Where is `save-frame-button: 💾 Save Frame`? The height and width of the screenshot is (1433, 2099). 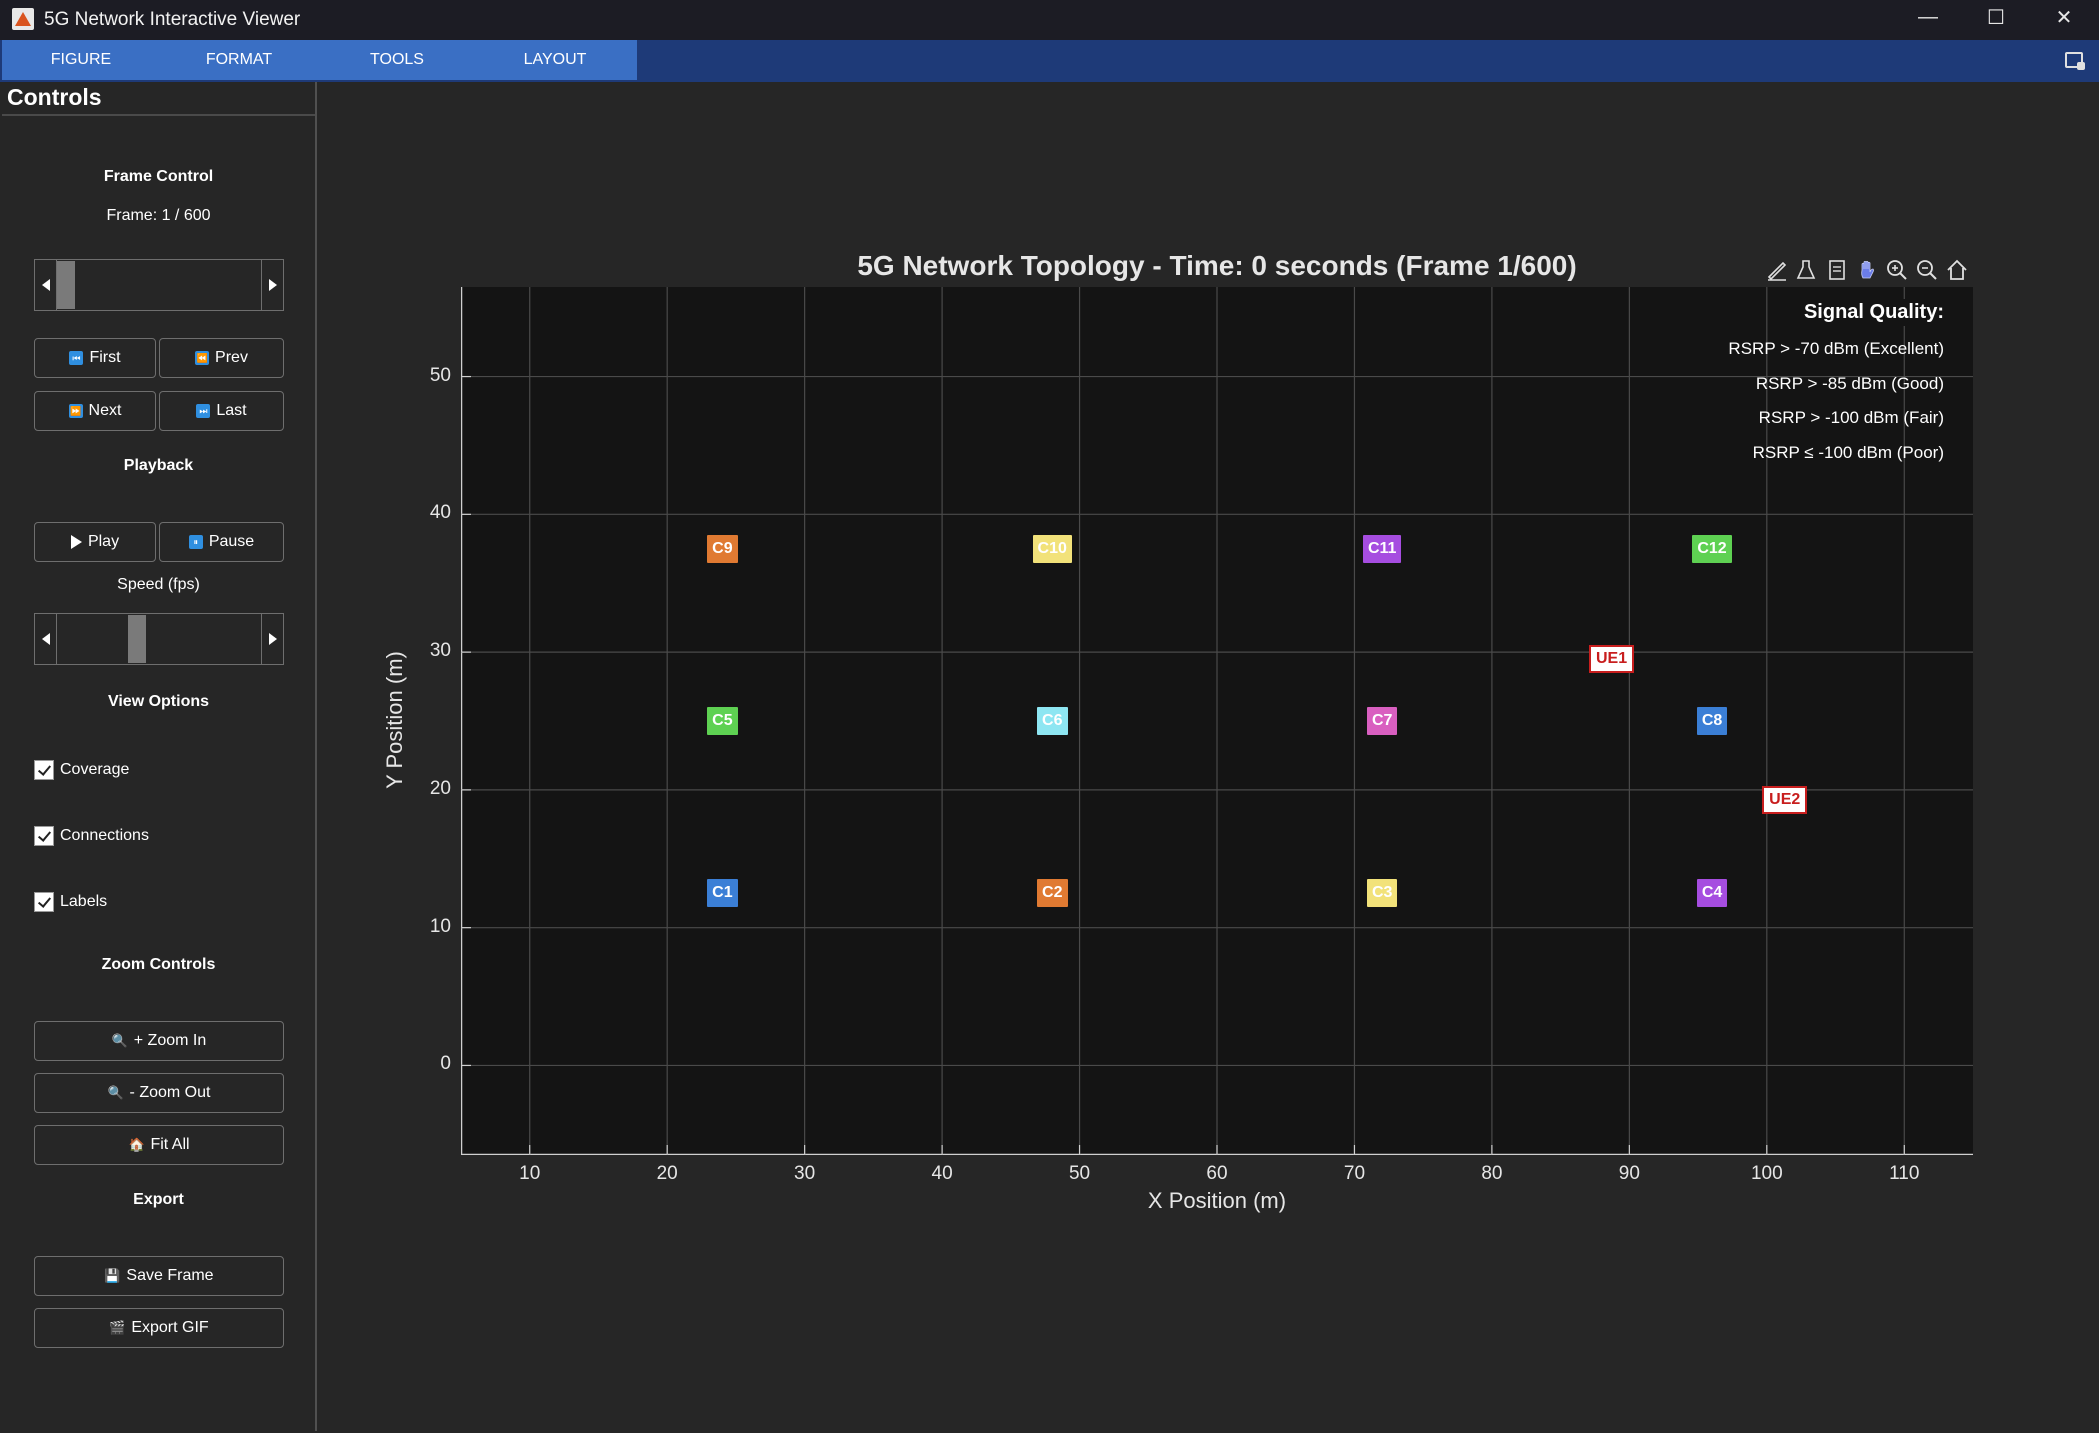
save-frame-button: 💾 Save Frame is located at coordinates (159, 1276).